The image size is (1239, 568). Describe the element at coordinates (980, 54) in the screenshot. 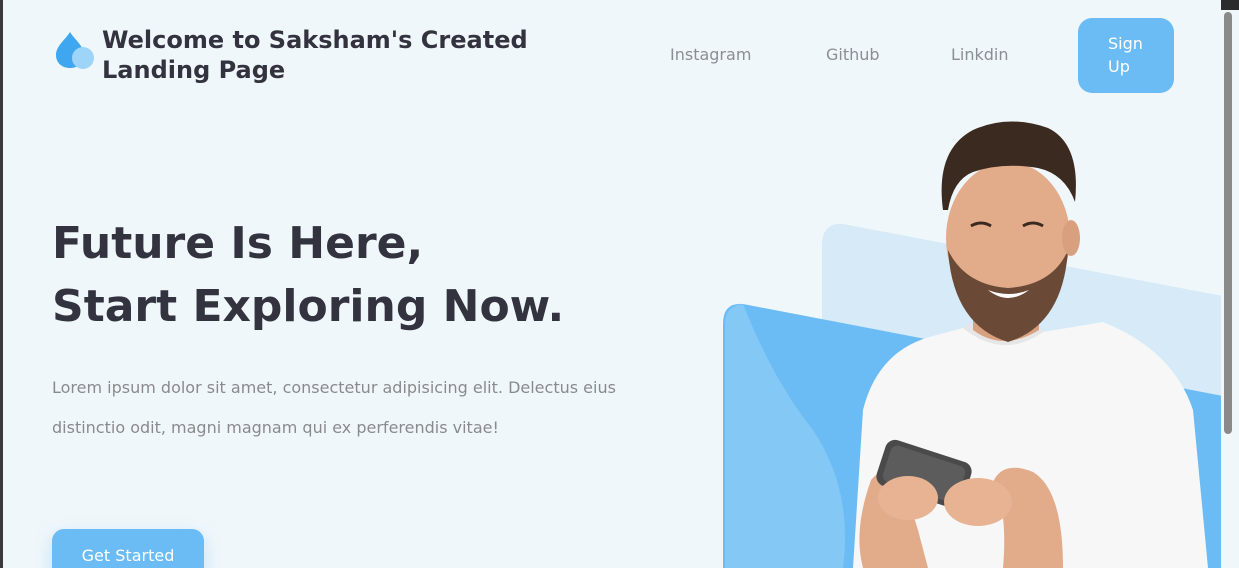

I see `nav-link-linkdin: Linkdin` at that location.